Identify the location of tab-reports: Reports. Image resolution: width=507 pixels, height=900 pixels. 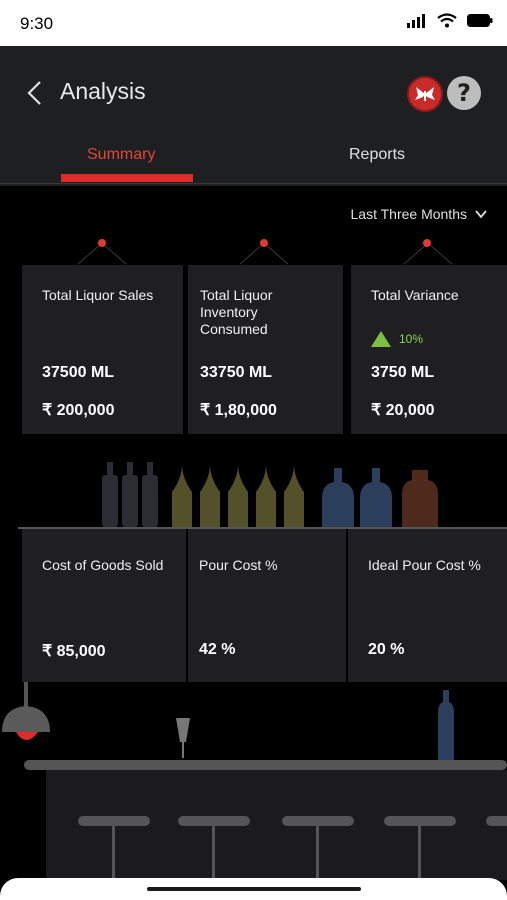
(377, 155).